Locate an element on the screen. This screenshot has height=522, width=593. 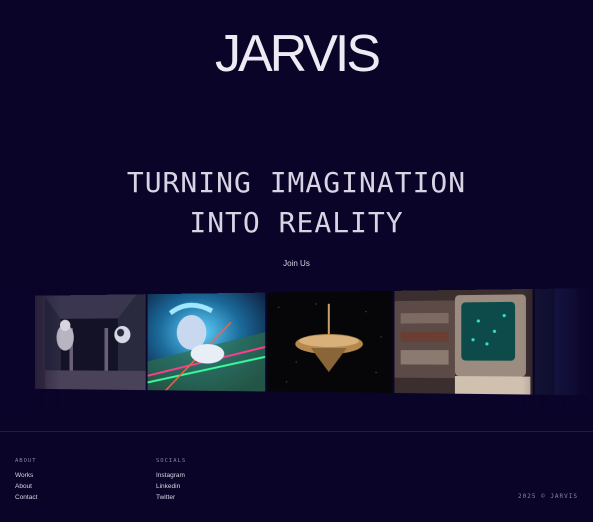
footer-link-works: Works is located at coordinates (26, 475).